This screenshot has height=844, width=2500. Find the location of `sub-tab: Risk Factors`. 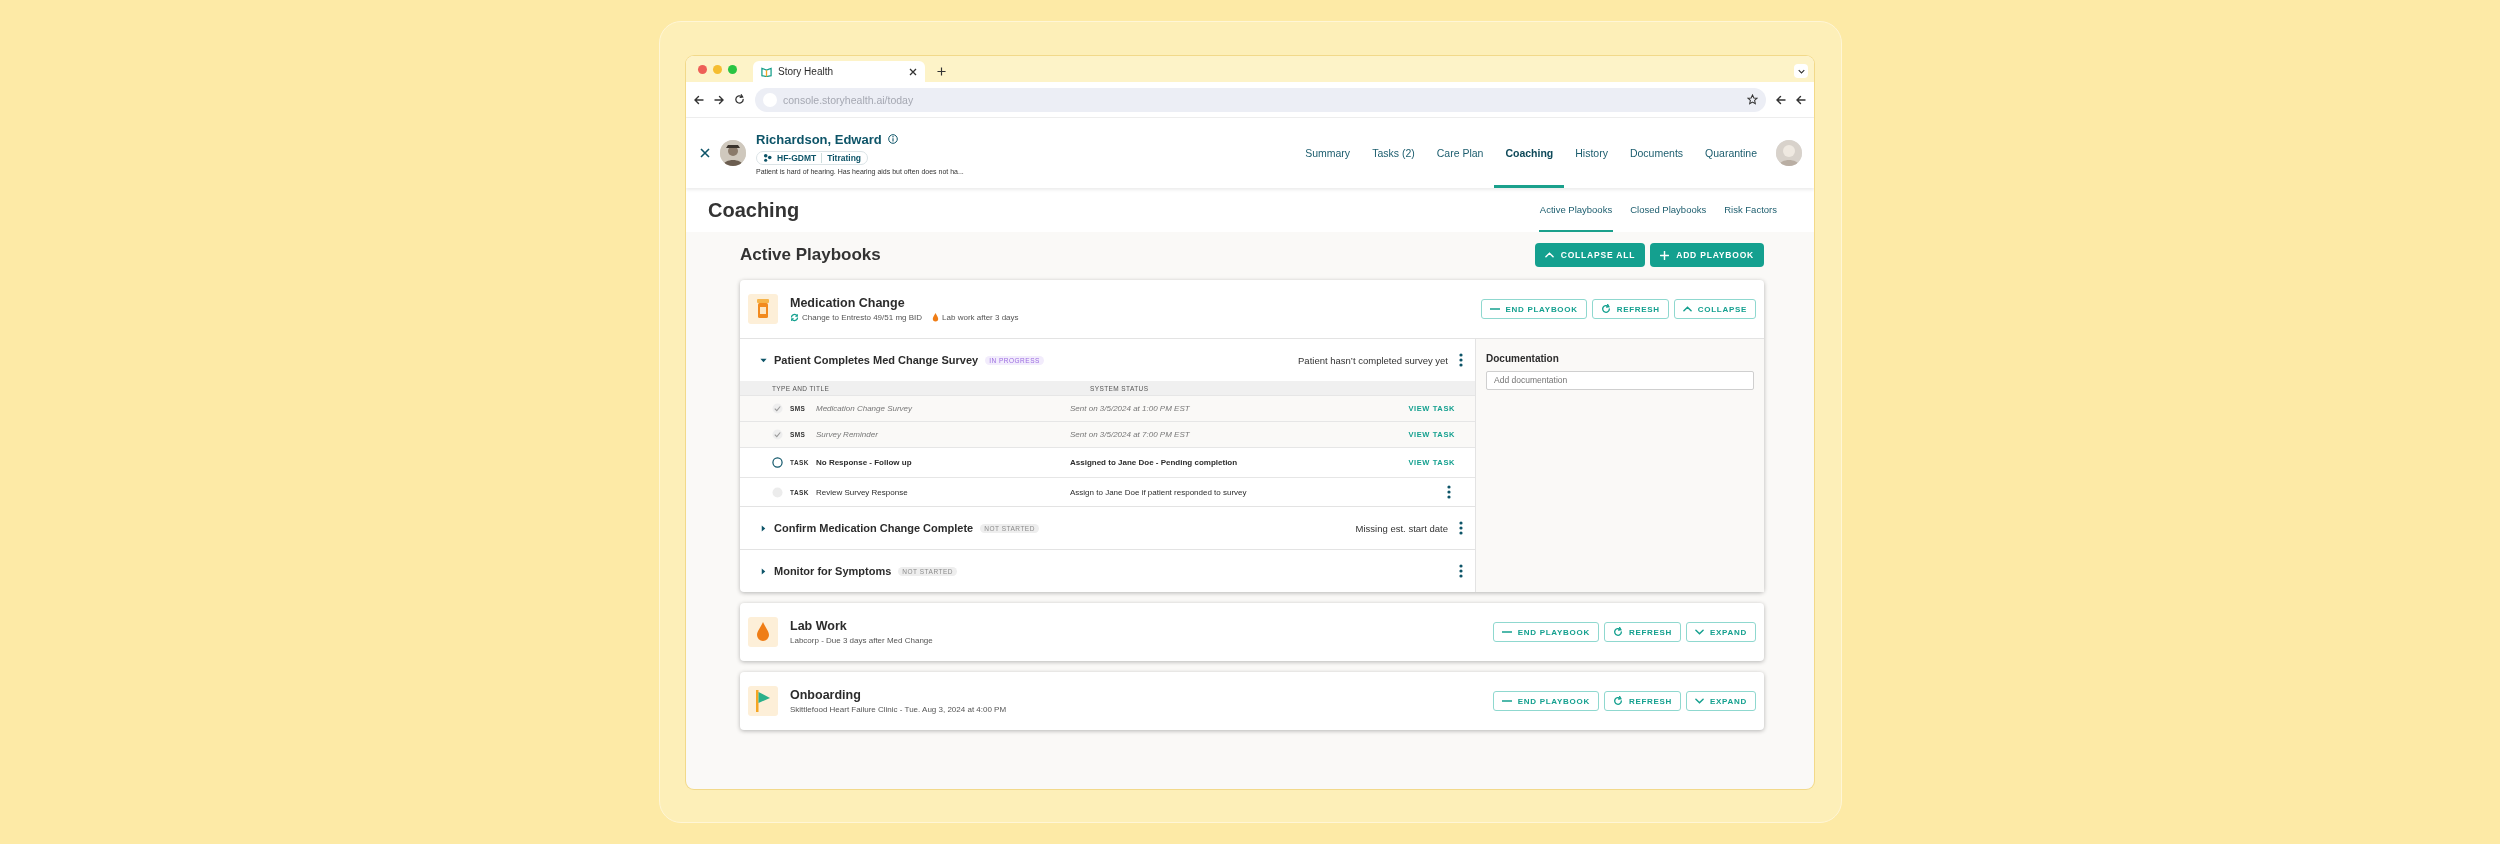

sub-tab: Risk Factors is located at coordinates (1750, 210).